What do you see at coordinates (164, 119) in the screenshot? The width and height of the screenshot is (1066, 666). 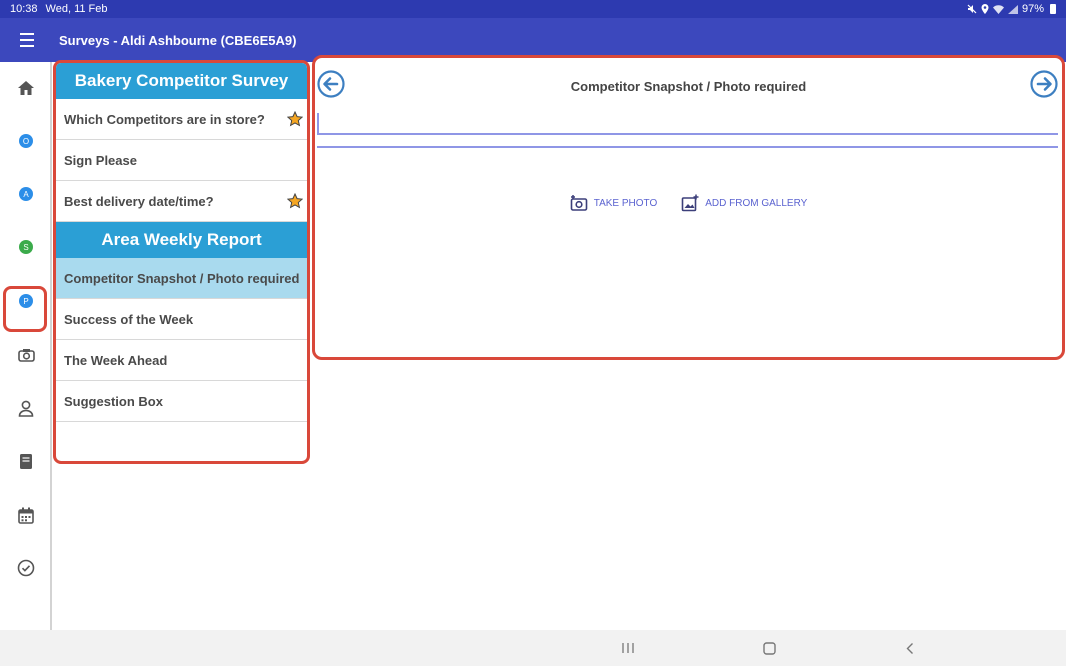 I see `list-item-label: Which Competitors are in store?` at bounding box center [164, 119].